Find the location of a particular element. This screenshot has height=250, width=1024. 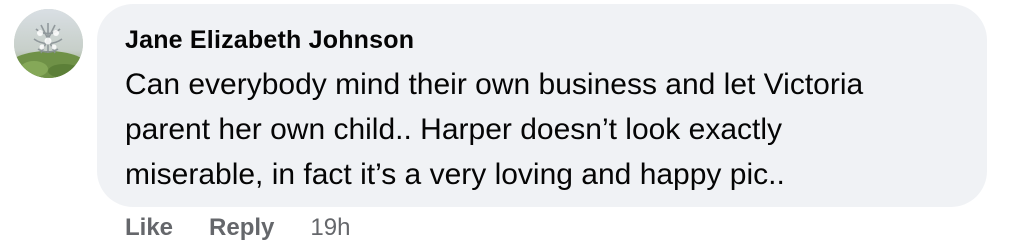

comment-timestamp: 19h is located at coordinates (330, 228).